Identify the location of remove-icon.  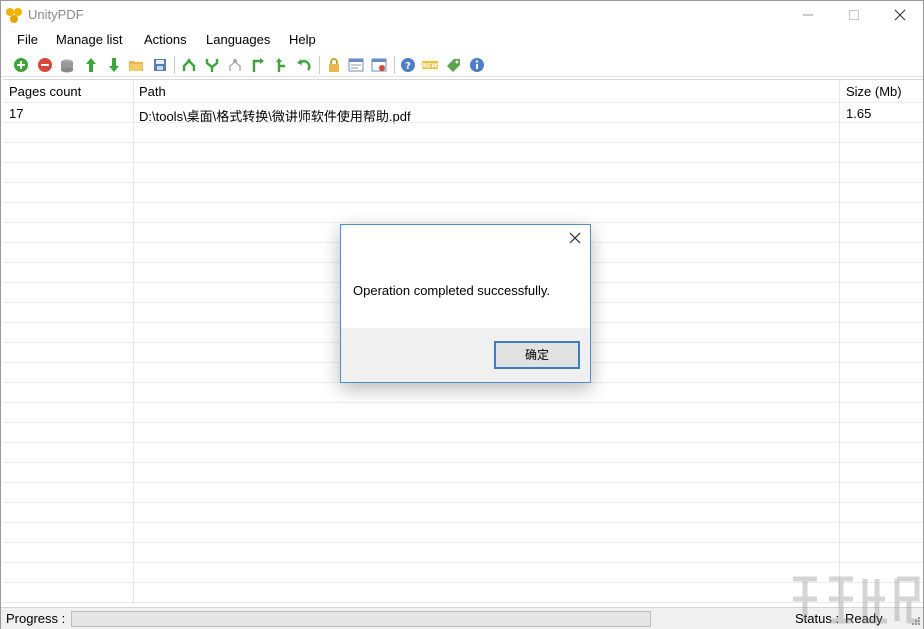
(45, 65).